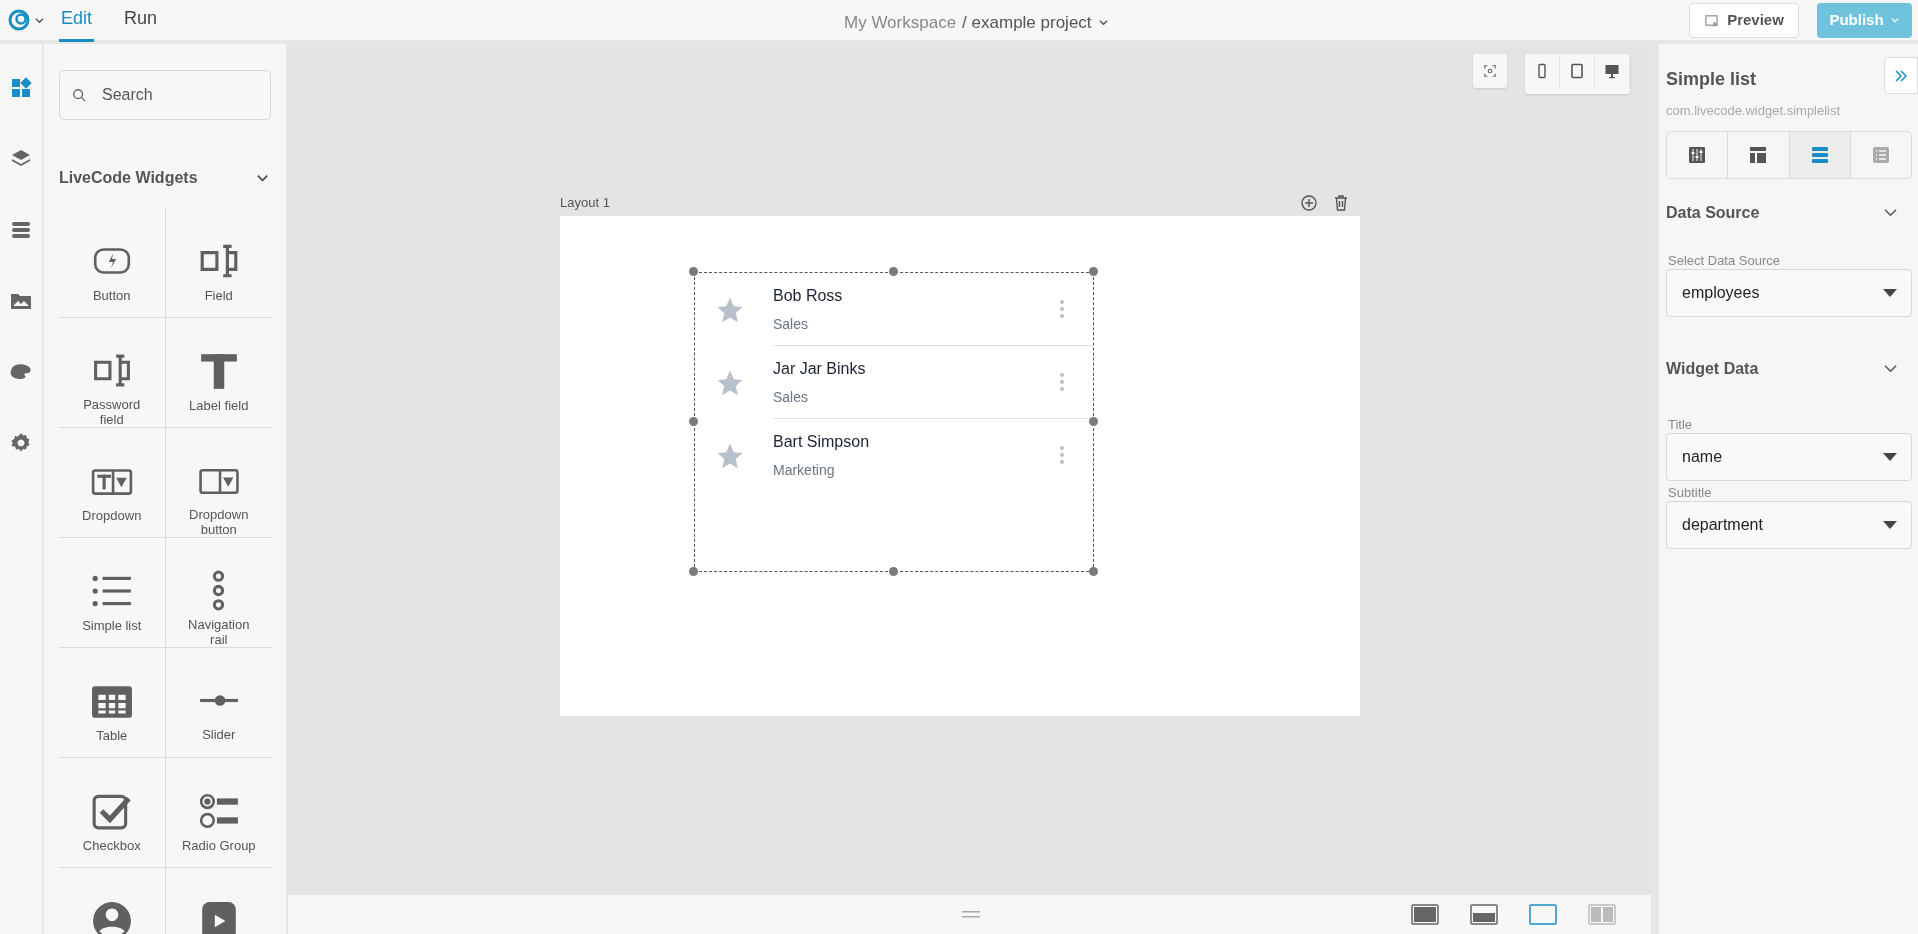 The image size is (1918, 934). What do you see at coordinates (1712, 368) in the screenshot?
I see `section-title: Widget Data` at bounding box center [1712, 368].